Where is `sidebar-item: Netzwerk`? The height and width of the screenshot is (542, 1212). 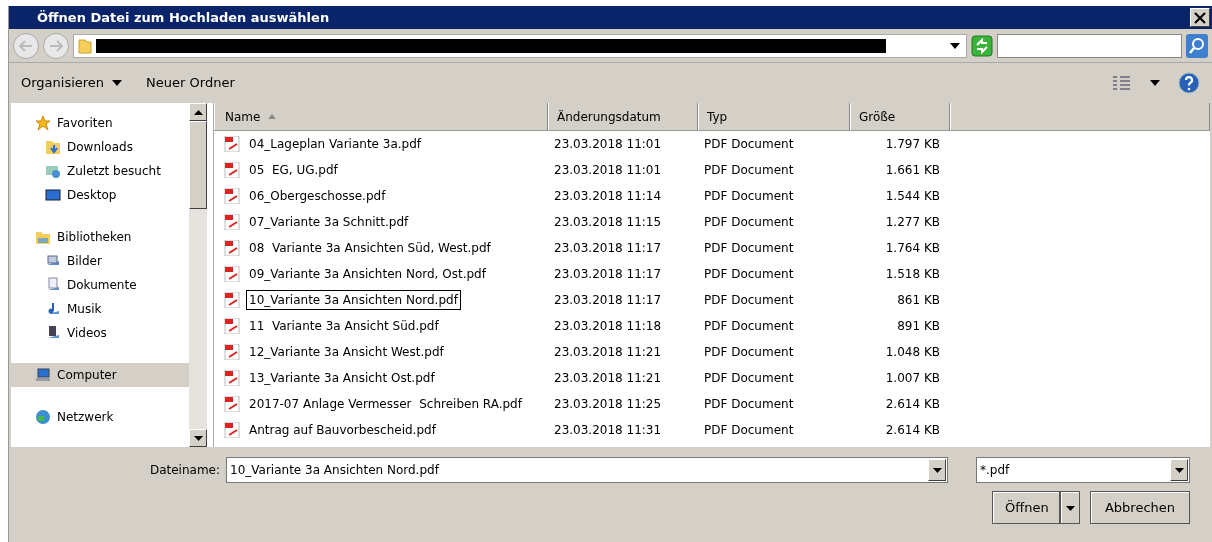
sidebar-item: Netzwerk is located at coordinates (100, 417).